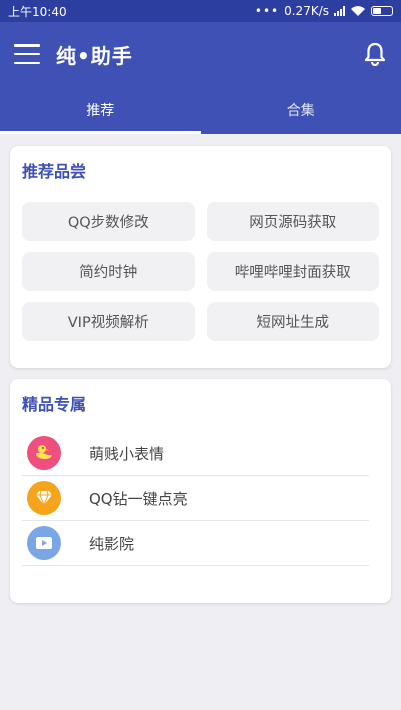 This screenshot has height=710, width=401. I want to click on webpage-source-button: 网页源码获取, so click(292, 221).